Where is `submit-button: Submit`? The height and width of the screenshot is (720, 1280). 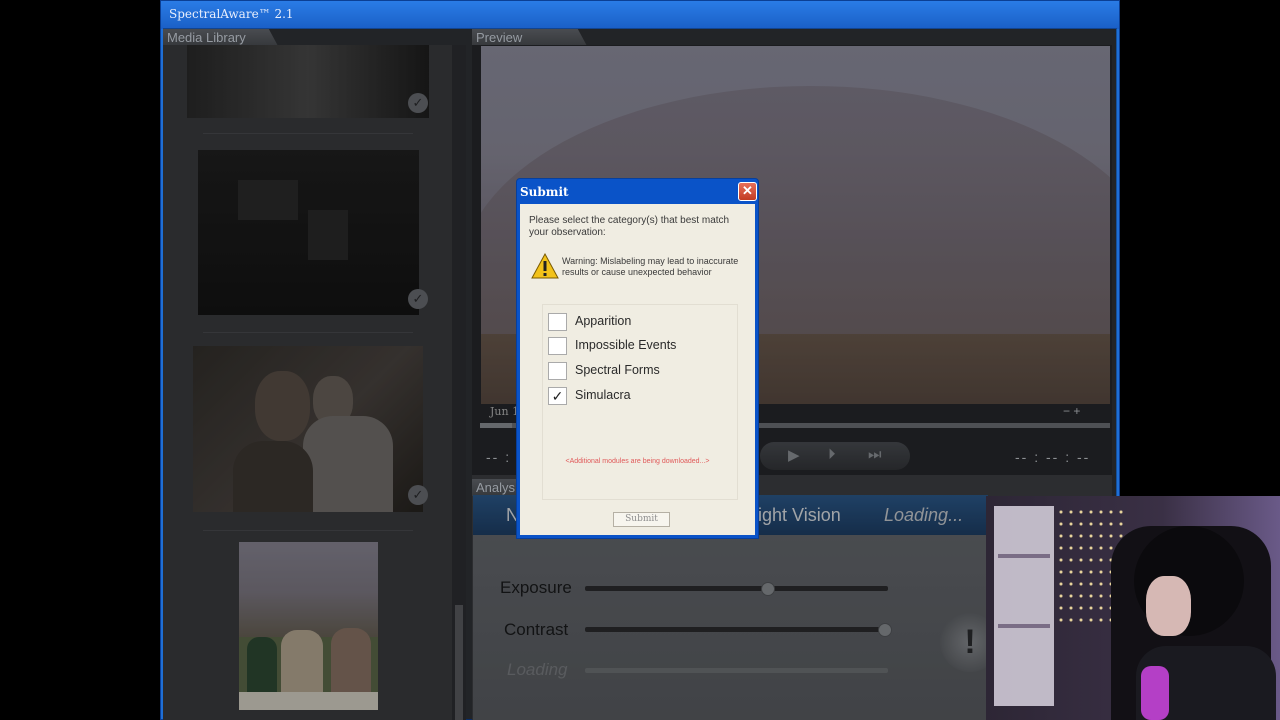 submit-button: Submit is located at coordinates (641, 519).